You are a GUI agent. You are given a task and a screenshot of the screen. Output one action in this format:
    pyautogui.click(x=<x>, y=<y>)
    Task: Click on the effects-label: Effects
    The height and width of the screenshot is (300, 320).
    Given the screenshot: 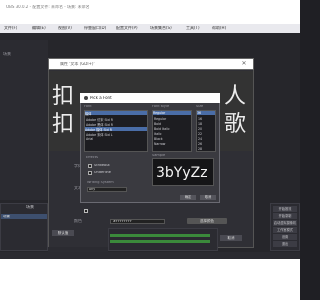 What is the action you would take?
    pyautogui.click(x=92, y=157)
    